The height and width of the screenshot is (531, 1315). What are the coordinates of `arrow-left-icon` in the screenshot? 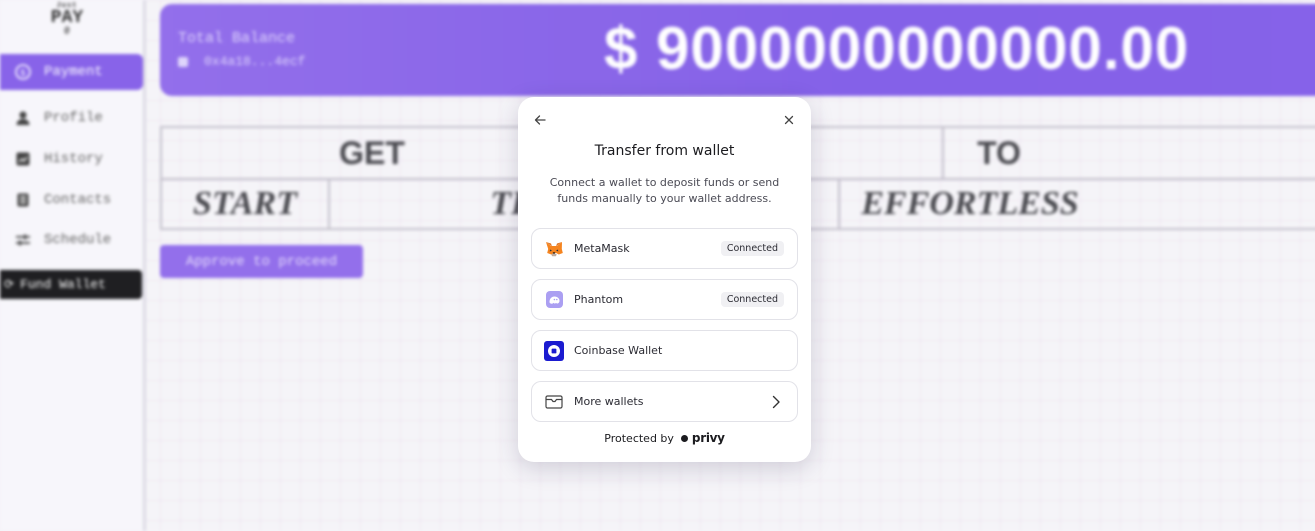 It's located at (540, 120).